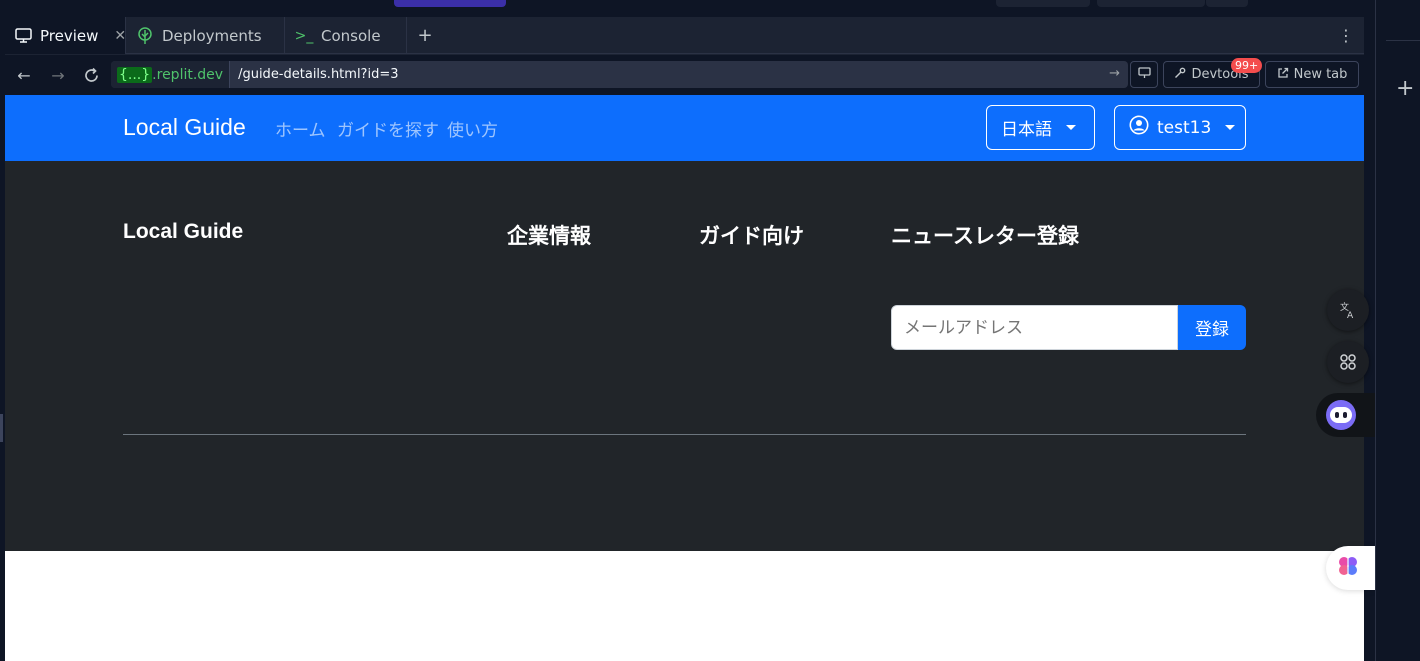 This screenshot has width=1420, height=661. Describe the element at coordinates (1, 428) in the screenshot. I see `panel-resize-handle` at that location.